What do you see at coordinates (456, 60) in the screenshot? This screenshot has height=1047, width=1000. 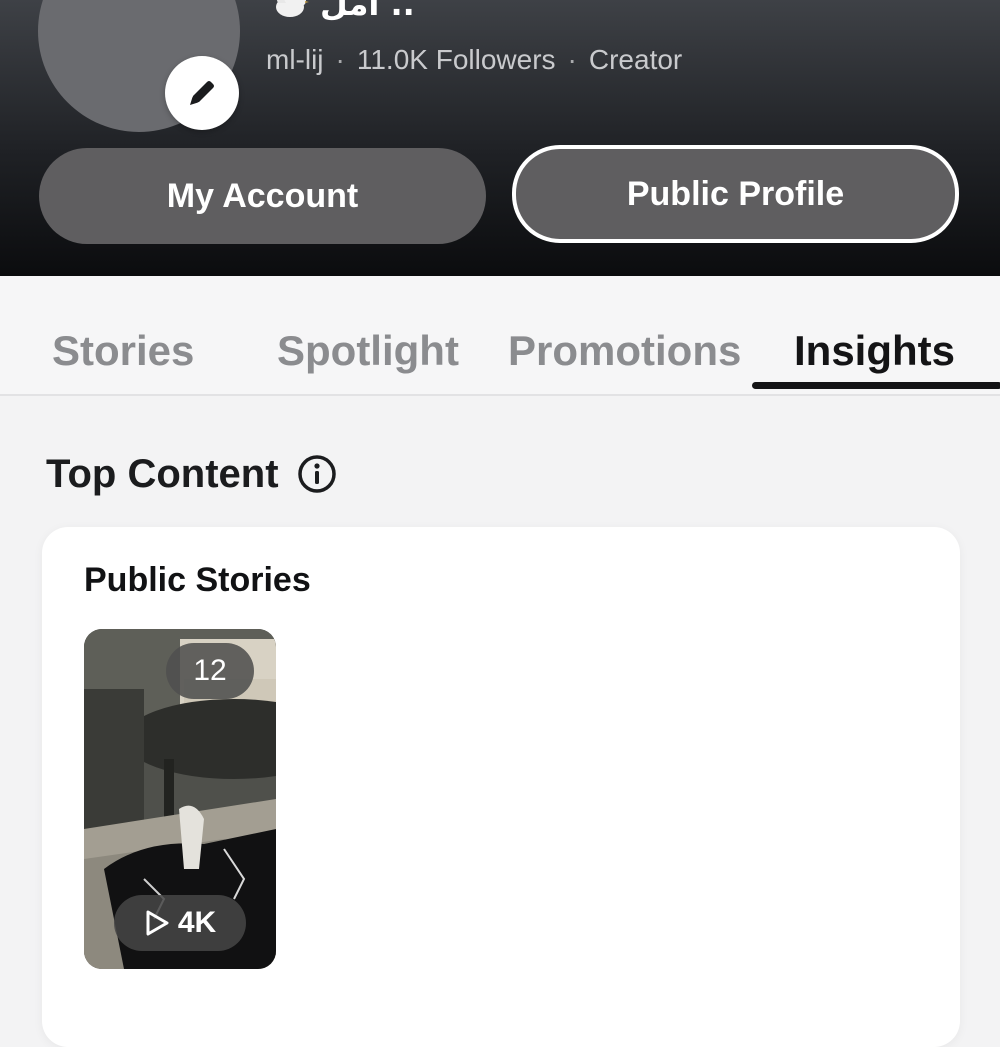 I see `followers-count: 11.0K Followers` at bounding box center [456, 60].